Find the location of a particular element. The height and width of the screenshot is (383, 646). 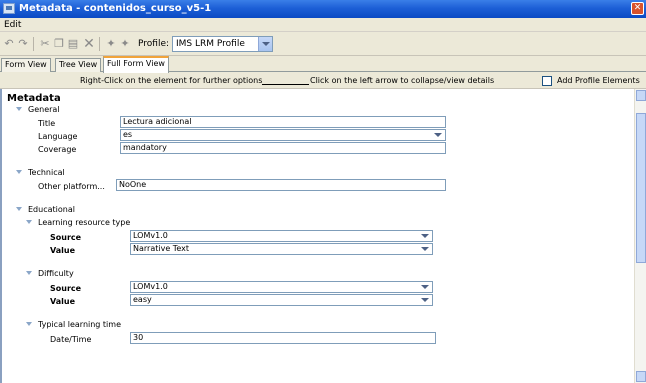

lrt-source-select: LOMv1.0 is located at coordinates (281, 236).